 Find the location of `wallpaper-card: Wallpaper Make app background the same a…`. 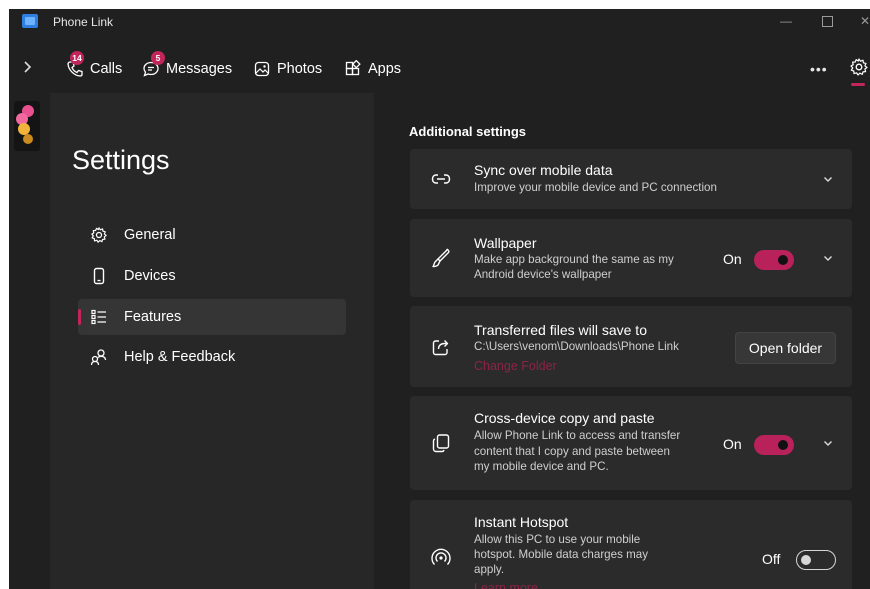

wallpaper-card: Wallpaper Make app background the same a… is located at coordinates (631, 258).